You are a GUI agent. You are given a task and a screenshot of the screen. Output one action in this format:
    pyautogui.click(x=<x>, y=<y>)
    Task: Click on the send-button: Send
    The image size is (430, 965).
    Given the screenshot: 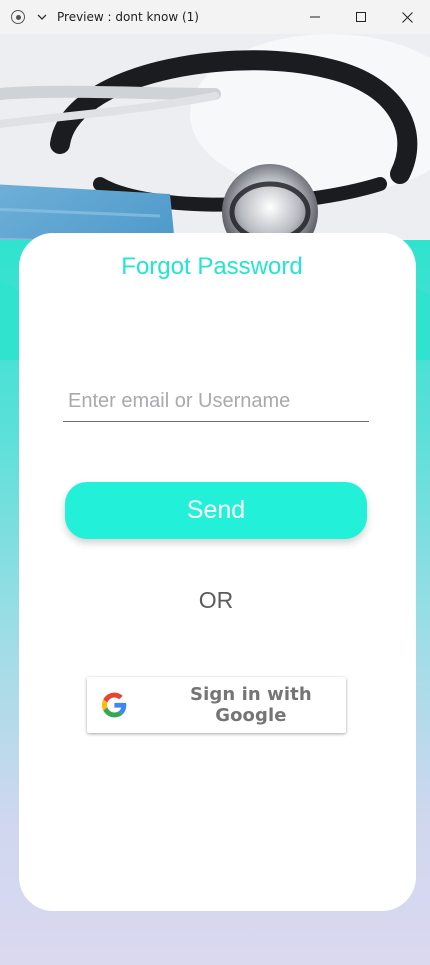 What is the action you would take?
    pyautogui.click(x=216, y=510)
    